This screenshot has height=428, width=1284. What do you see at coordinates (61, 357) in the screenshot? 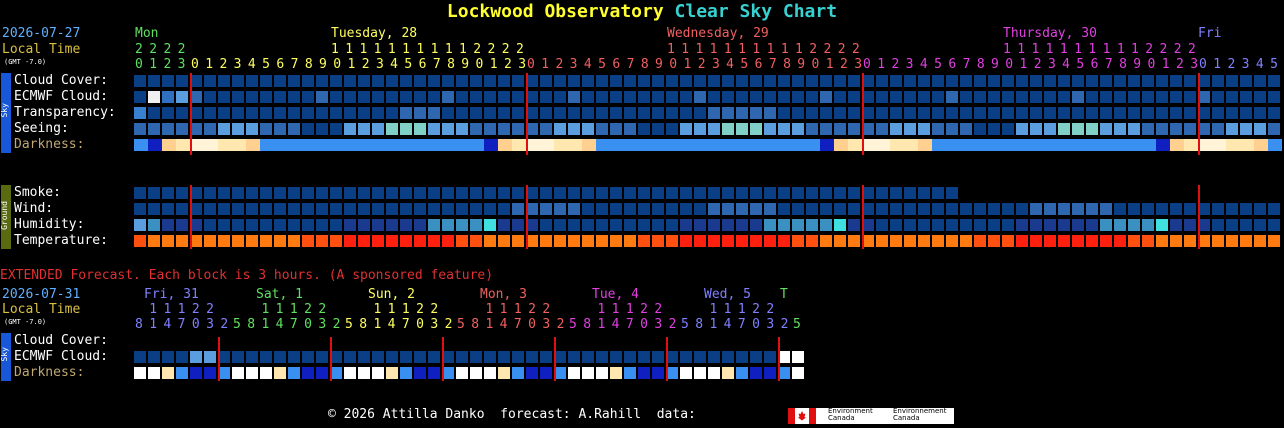
I see `ext-ecmwf-cloud-label: ECMWF Cloud:` at bounding box center [61, 357].